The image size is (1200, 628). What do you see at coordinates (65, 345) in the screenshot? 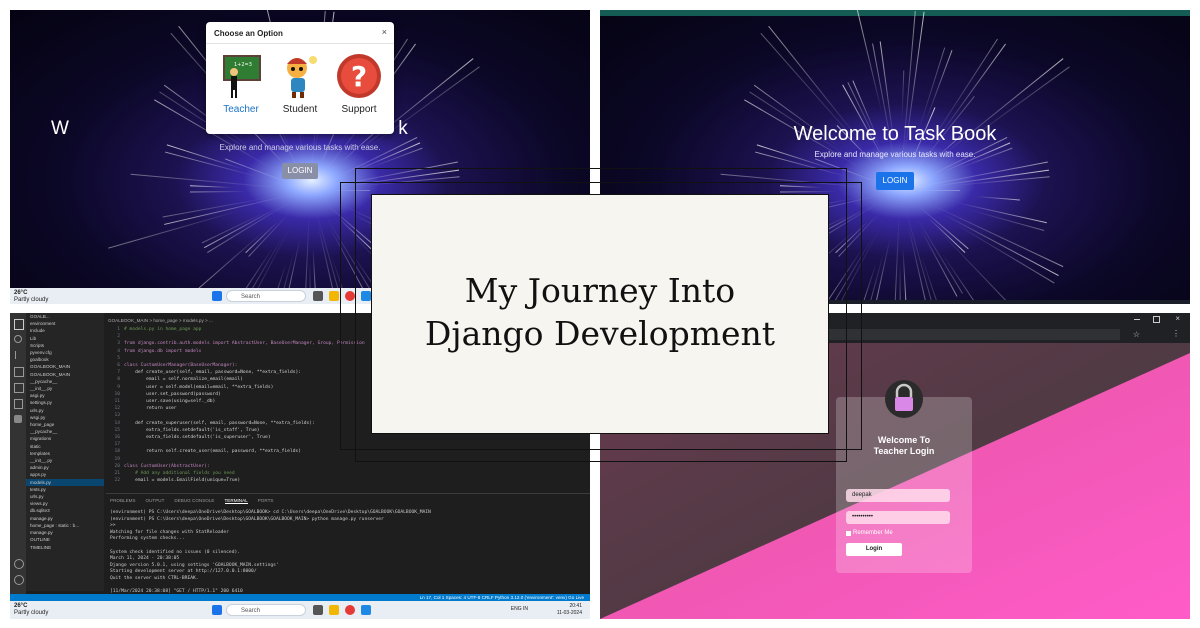
I see `explorer-item: Scripts` at bounding box center [65, 345].